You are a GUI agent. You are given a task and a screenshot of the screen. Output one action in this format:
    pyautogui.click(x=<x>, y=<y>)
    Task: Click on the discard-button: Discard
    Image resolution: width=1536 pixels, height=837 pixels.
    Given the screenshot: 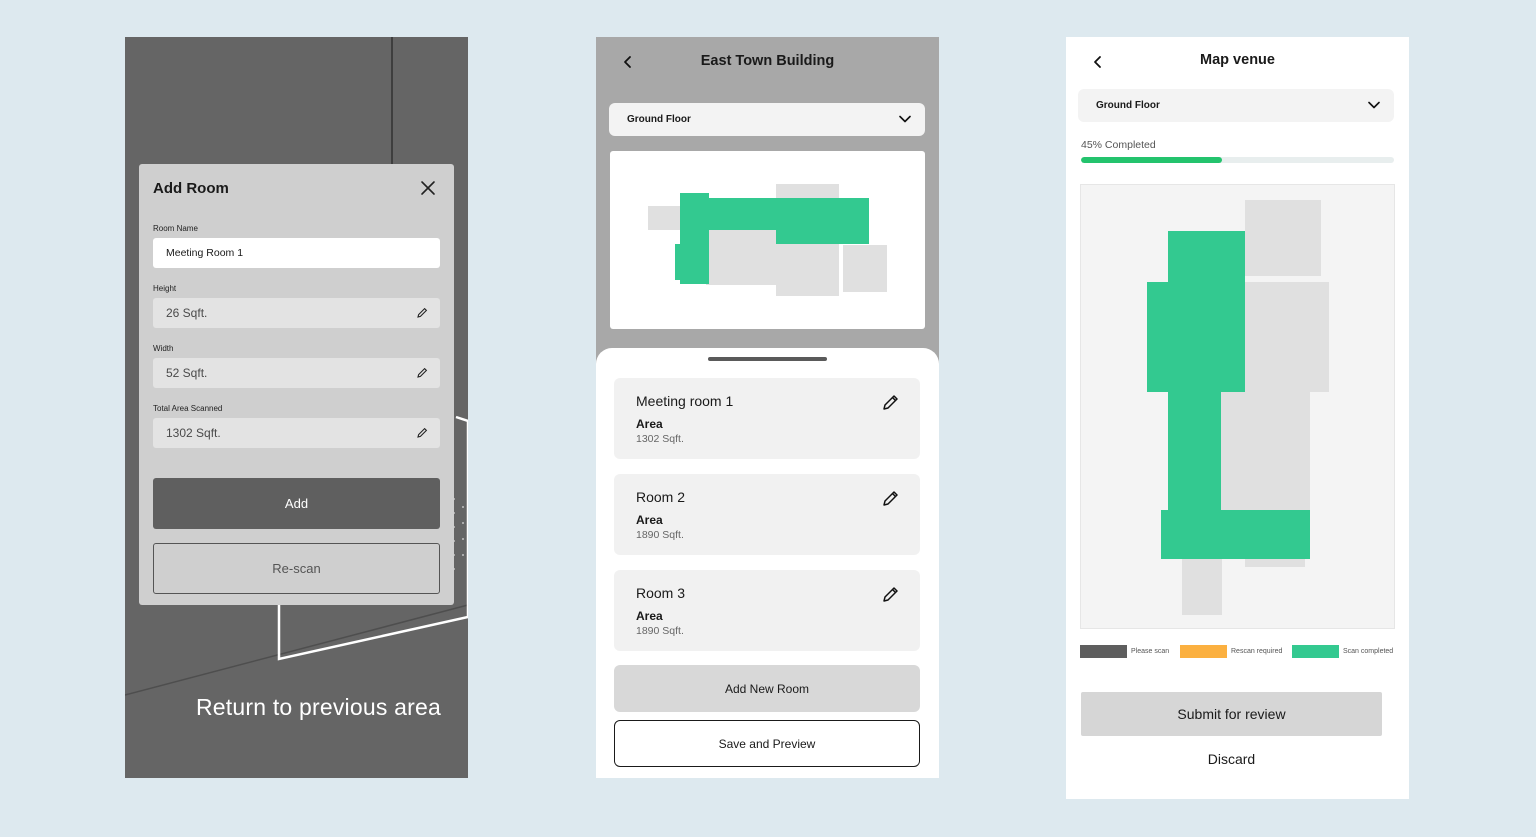 What is the action you would take?
    pyautogui.click(x=1231, y=759)
    